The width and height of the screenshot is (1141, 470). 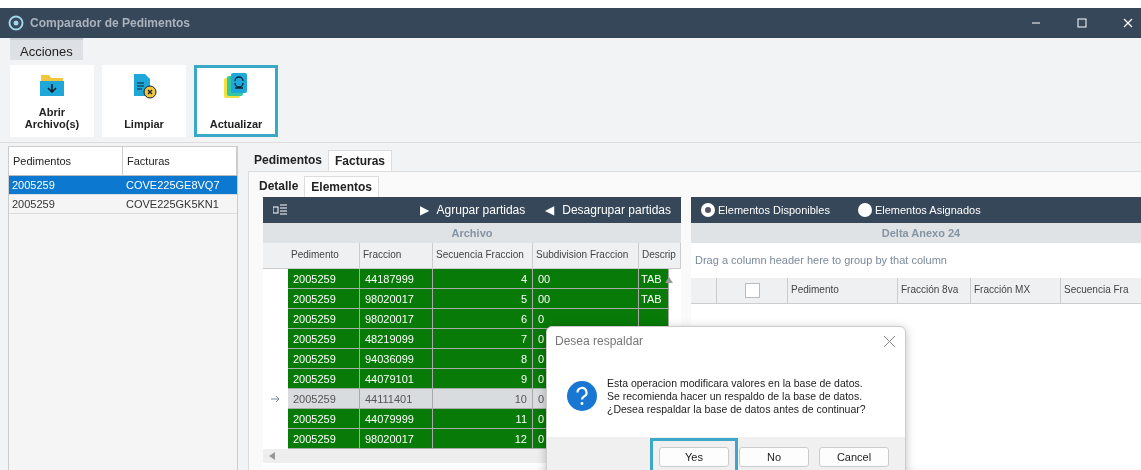 What do you see at coordinates (736, 409) in the screenshot?
I see `dialog-message: ¿Desea respaldar la base de datos antes de continuar?` at bounding box center [736, 409].